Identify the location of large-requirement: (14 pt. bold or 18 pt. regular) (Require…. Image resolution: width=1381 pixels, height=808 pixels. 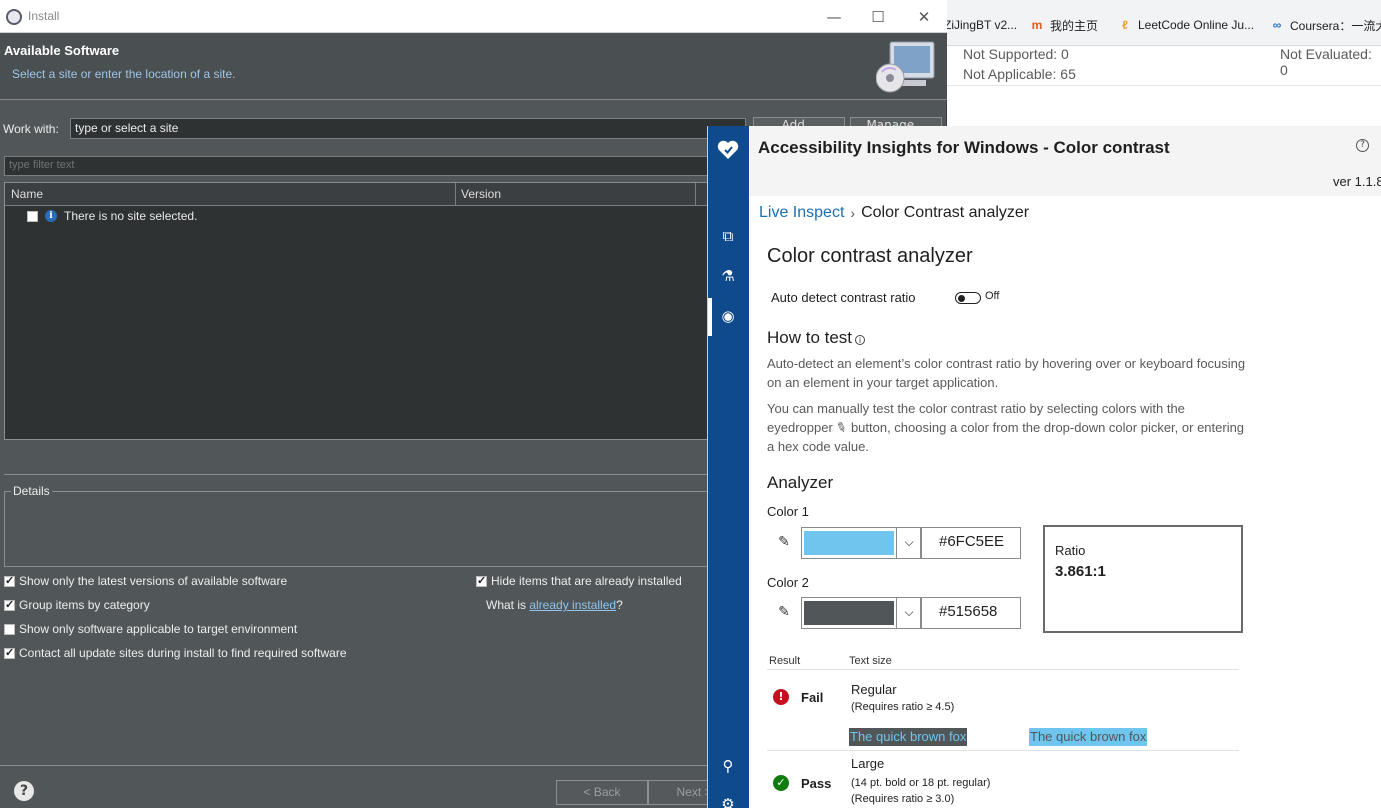
(921, 791).